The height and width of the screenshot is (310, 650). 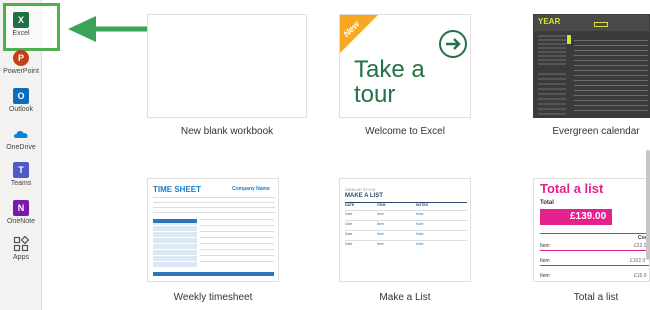 What do you see at coordinates (21, 147) in the screenshot?
I see `rail-app-label: OneDrive` at bounding box center [21, 147].